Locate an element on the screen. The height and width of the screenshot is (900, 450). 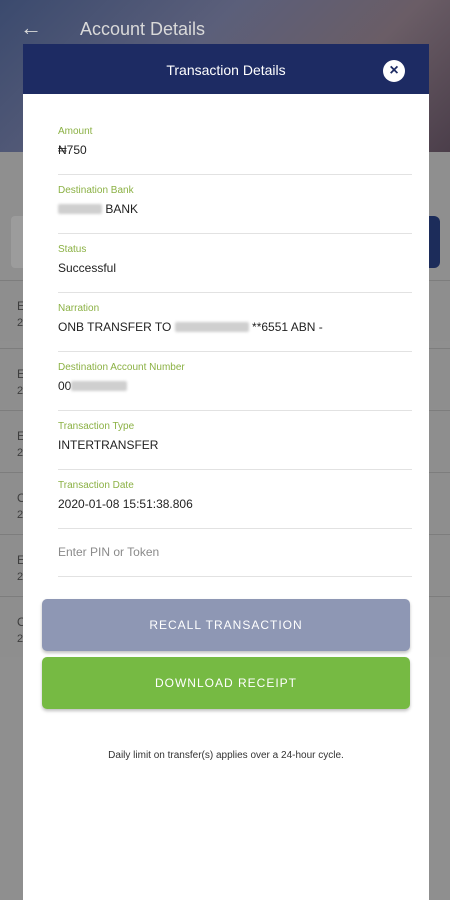
pin-field is located at coordinates (235, 552).